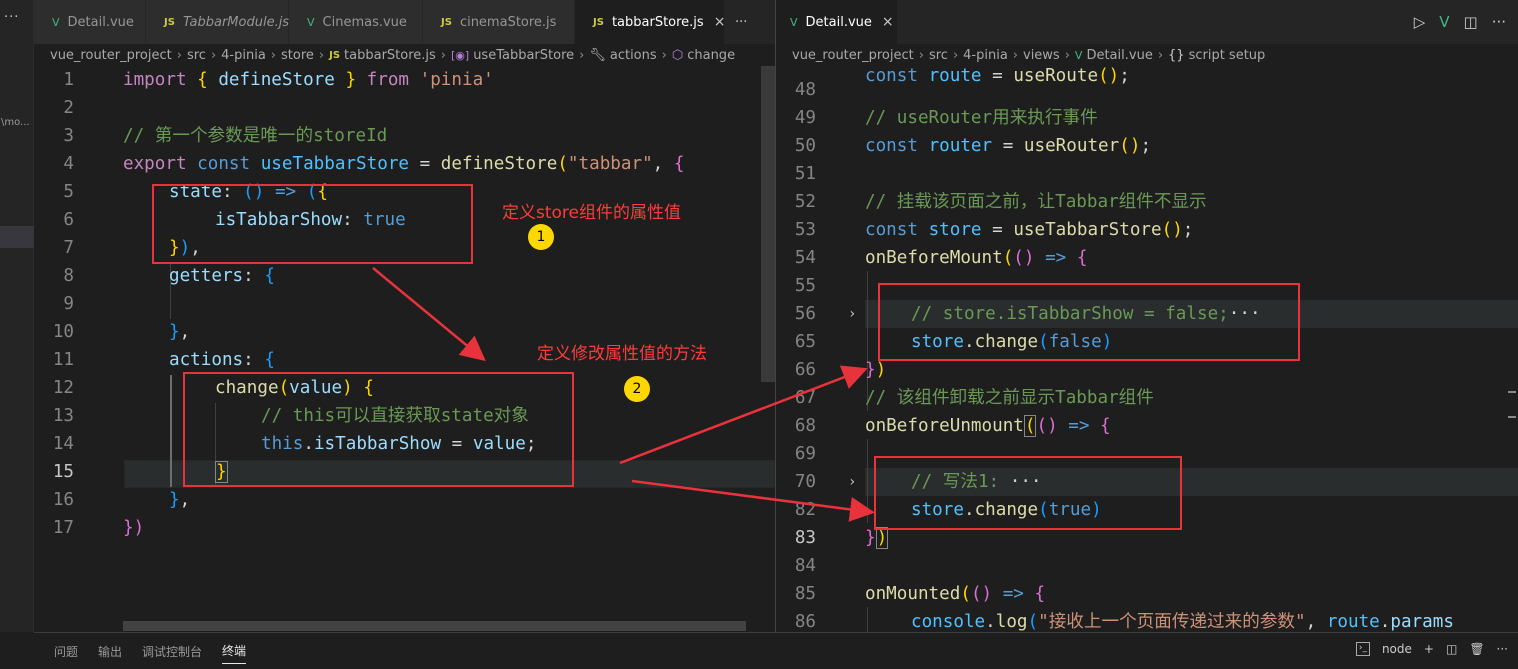 Image resolution: width=1518 pixels, height=669 pixels. I want to click on horizontal-scrollbar, so click(434, 626).